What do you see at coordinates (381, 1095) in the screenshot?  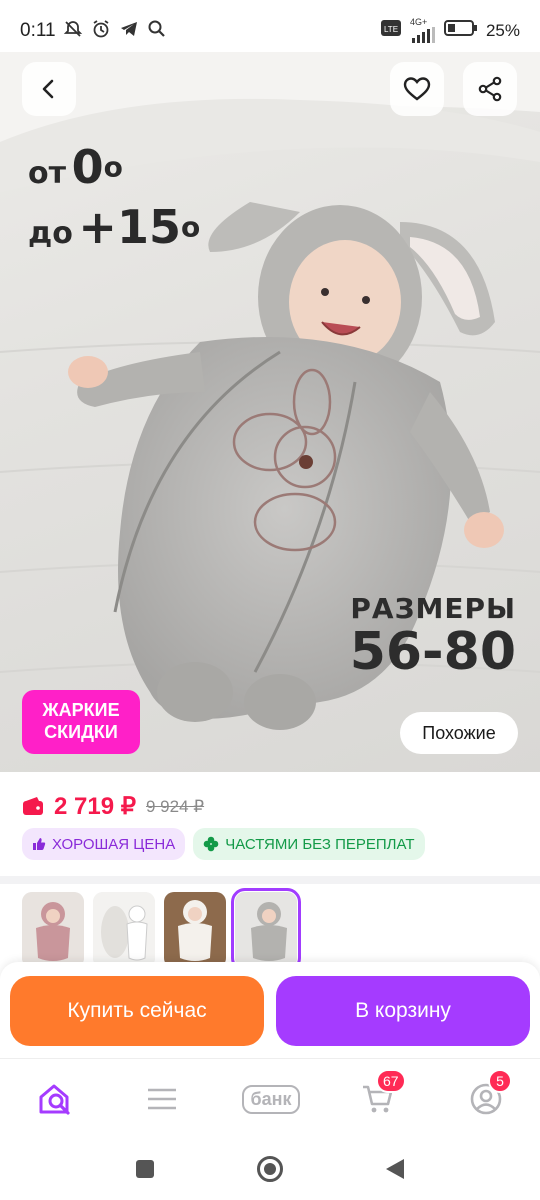 I see `nav-cart: 67` at bounding box center [381, 1095].